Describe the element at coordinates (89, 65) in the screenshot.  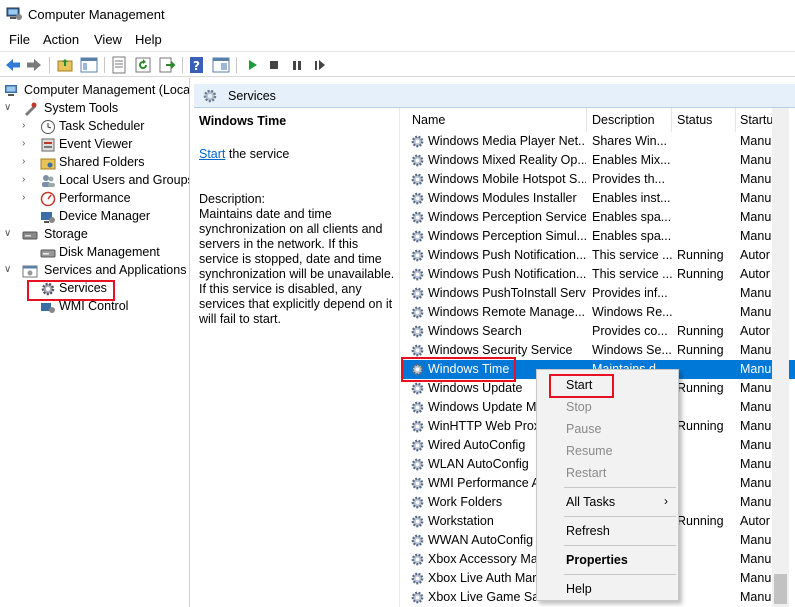
I see `show-hide-tree-icon` at that location.